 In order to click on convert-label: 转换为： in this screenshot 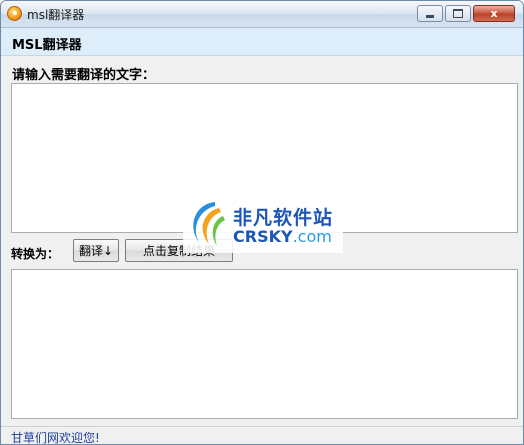, I will do `click(35, 254)`.